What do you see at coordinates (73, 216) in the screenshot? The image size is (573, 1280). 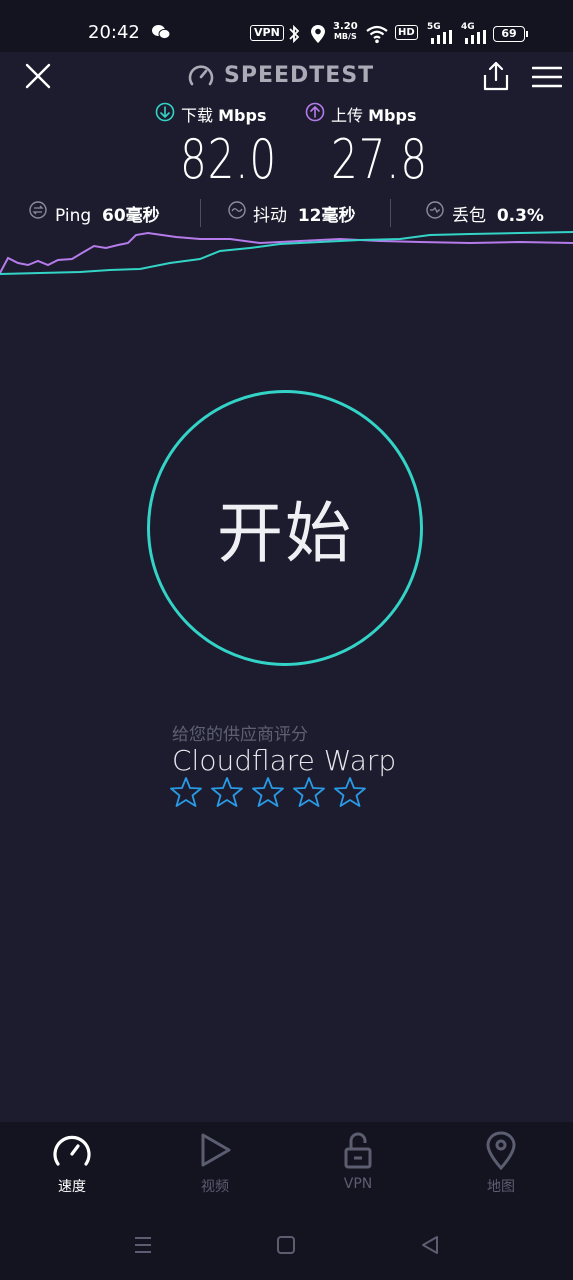 I see `ping-label: Ping` at bounding box center [73, 216].